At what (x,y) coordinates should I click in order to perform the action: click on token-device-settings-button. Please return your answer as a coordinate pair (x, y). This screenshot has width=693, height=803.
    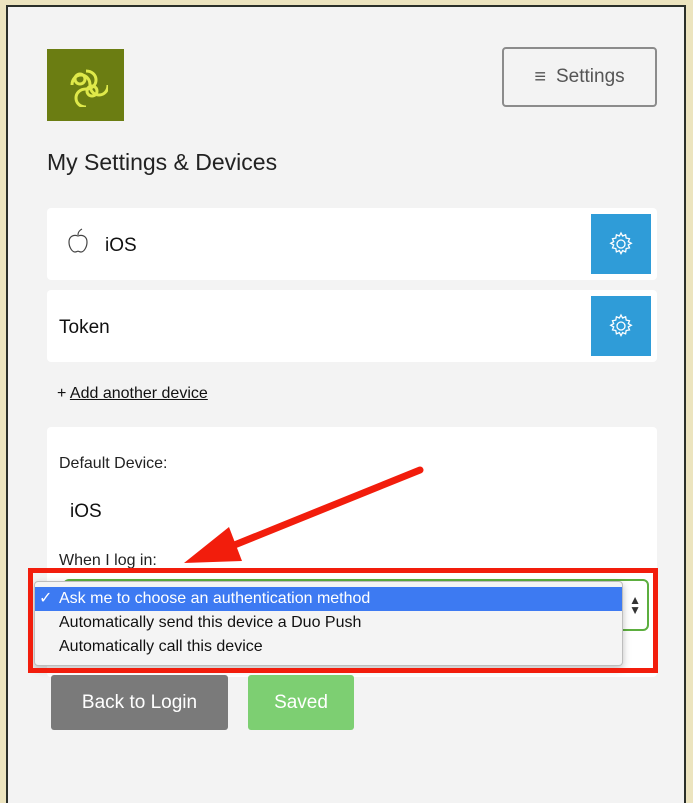
    Looking at the image, I should click on (621, 326).